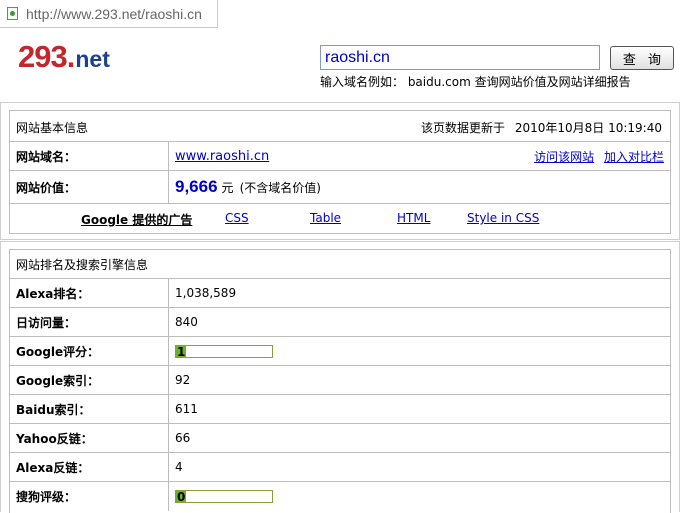 This screenshot has height=513, width=680. I want to click on rank-row-alexa: Alexa排名： 1,038,589, so click(340, 293).